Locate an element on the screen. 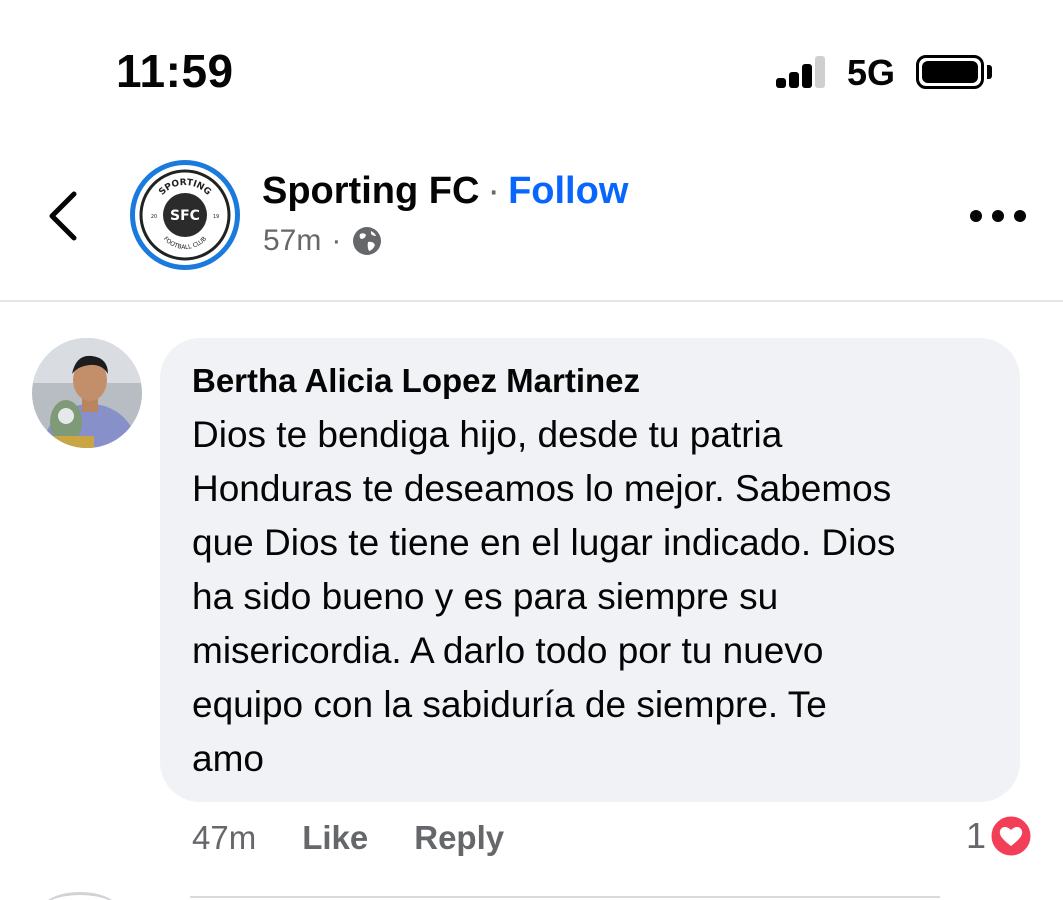 This screenshot has height=900, width=1063. comment-line: ha sido bueno y es para siempre su is located at coordinates (485, 596).